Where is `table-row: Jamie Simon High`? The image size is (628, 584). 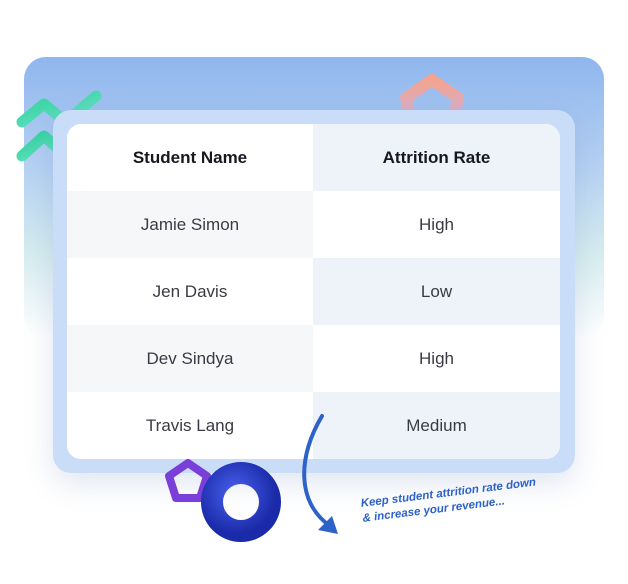 table-row: Jamie Simon High is located at coordinates (313, 224).